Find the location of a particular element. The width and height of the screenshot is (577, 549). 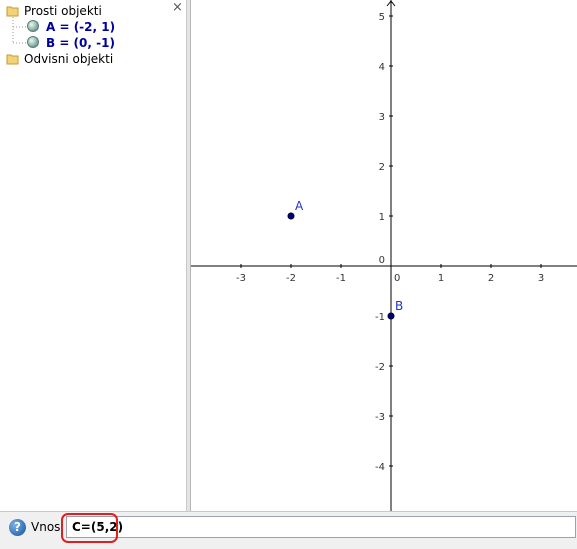

y-tick-label: 2 is located at coordinates (382, 167).